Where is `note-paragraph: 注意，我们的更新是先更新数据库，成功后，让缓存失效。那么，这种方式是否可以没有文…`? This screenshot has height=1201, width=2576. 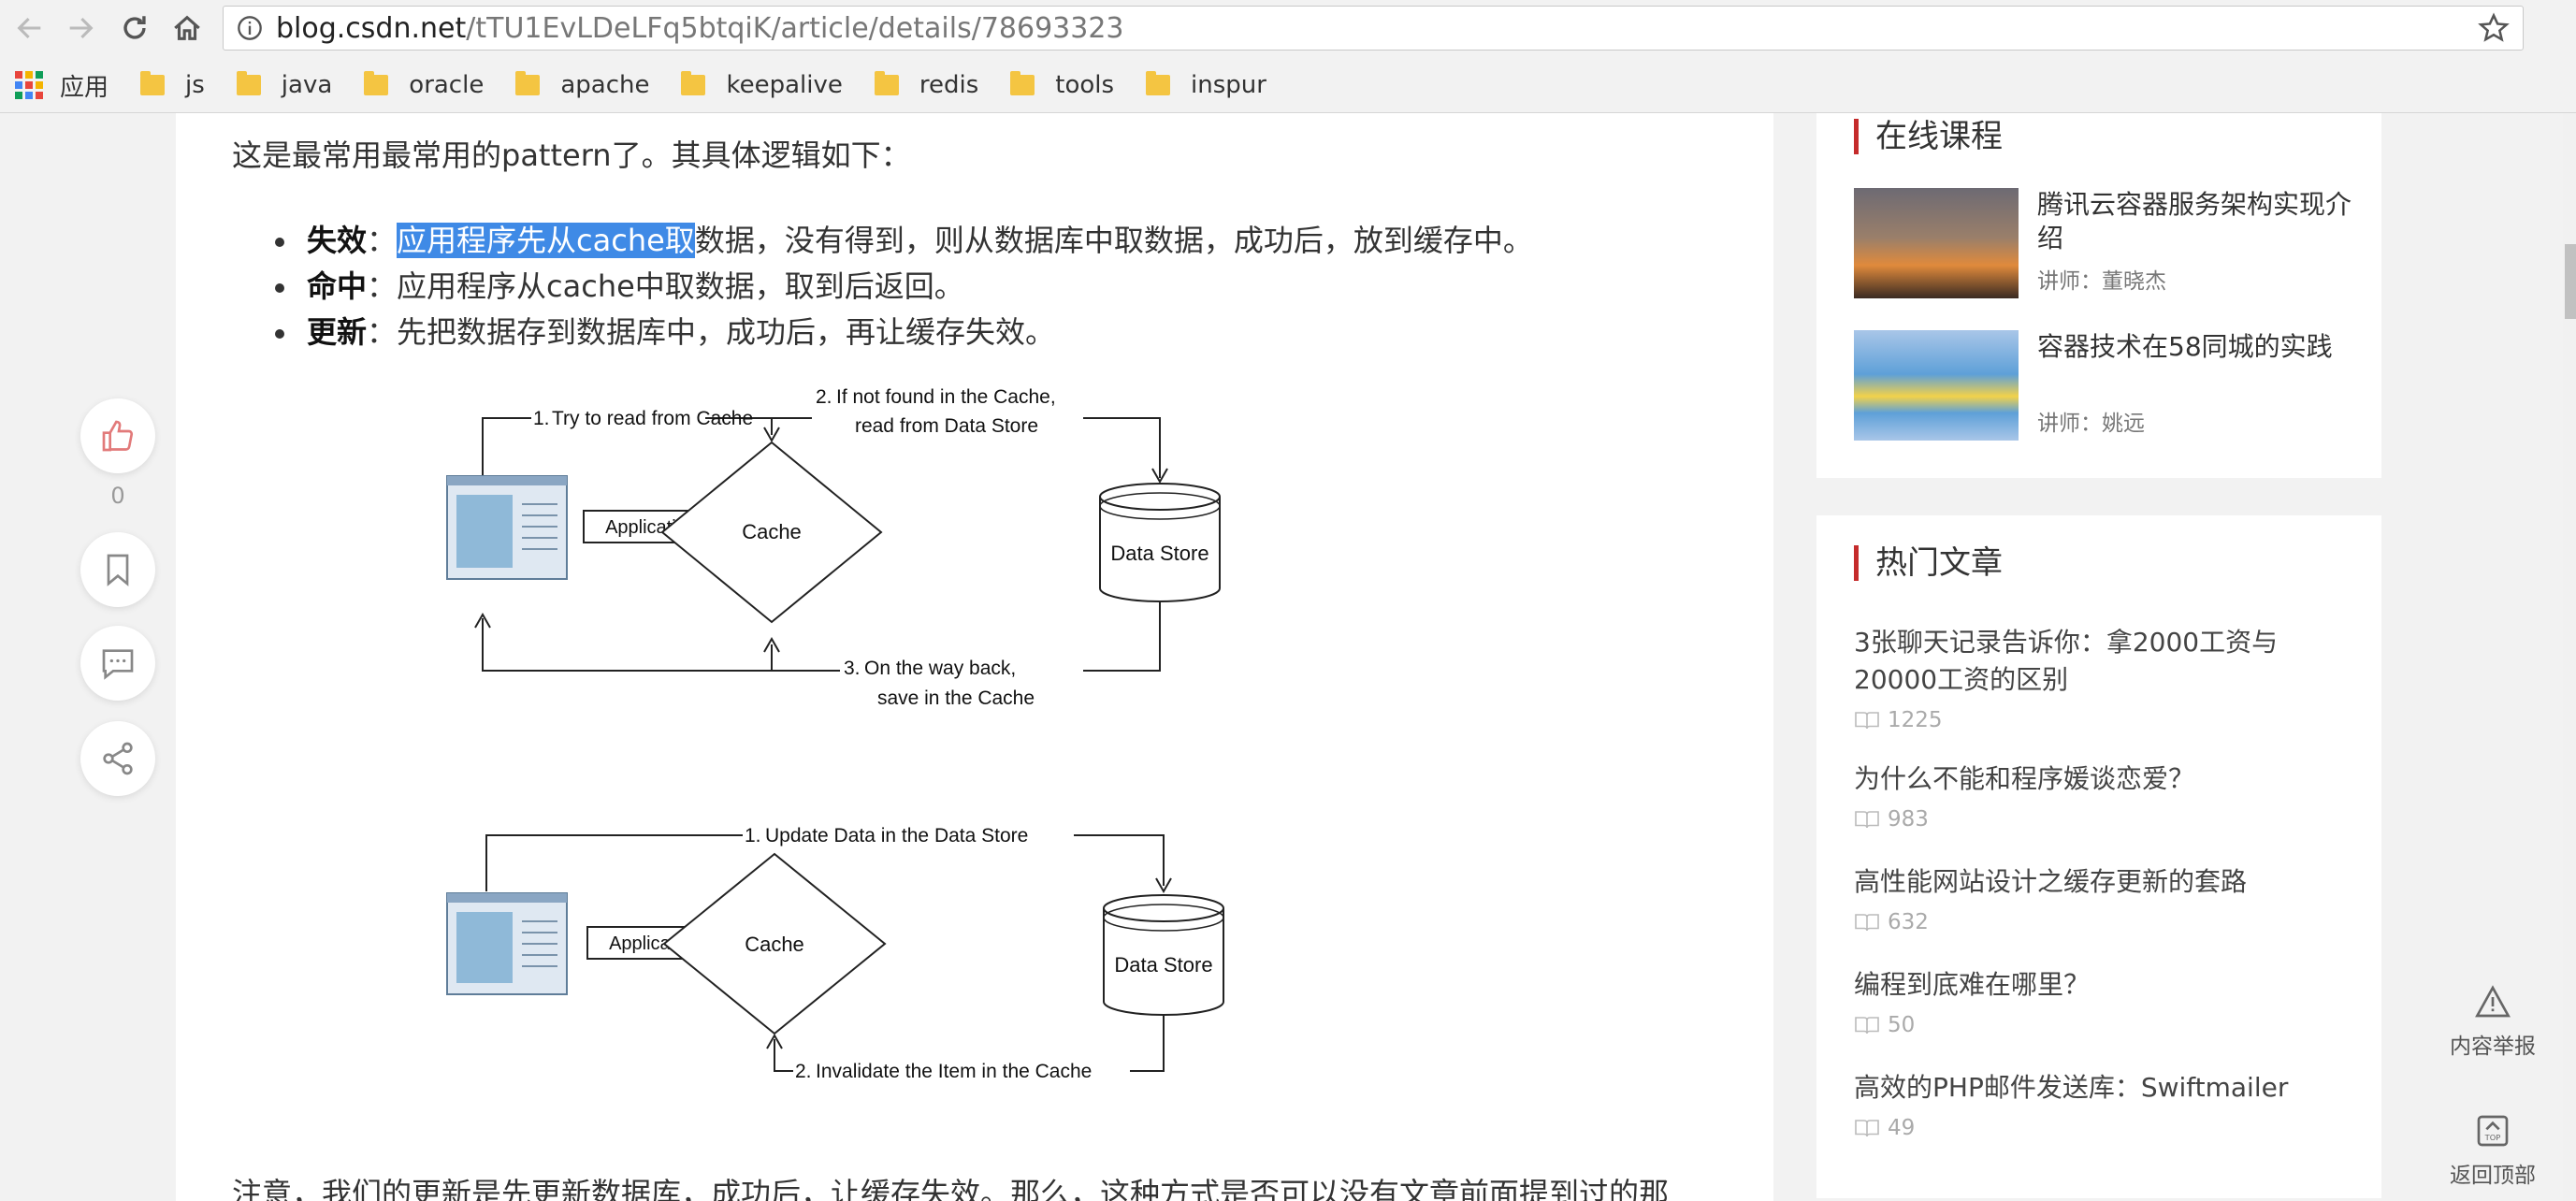
note-paragraph: 注意，我们的更新是先更新数据库，成功后，让缓存失效。那么，这种方式是否可以没有文… is located at coordinates (951, 1188).